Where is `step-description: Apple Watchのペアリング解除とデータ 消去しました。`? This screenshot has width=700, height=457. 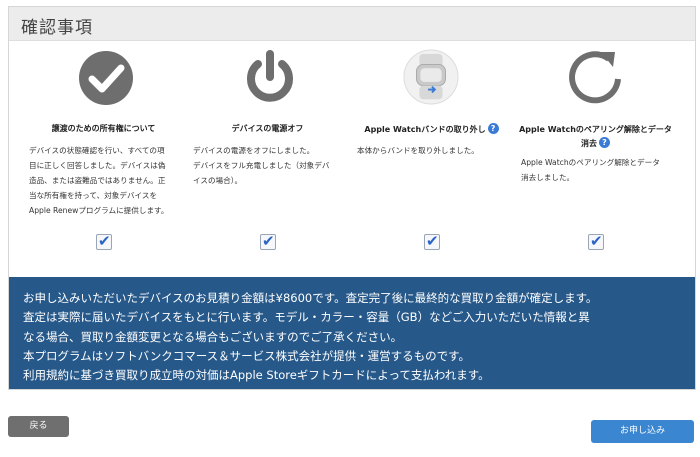
step-description: Apple Watchのペアリング解除とデータ 消去しました。 is located at coordinates (590, 170).